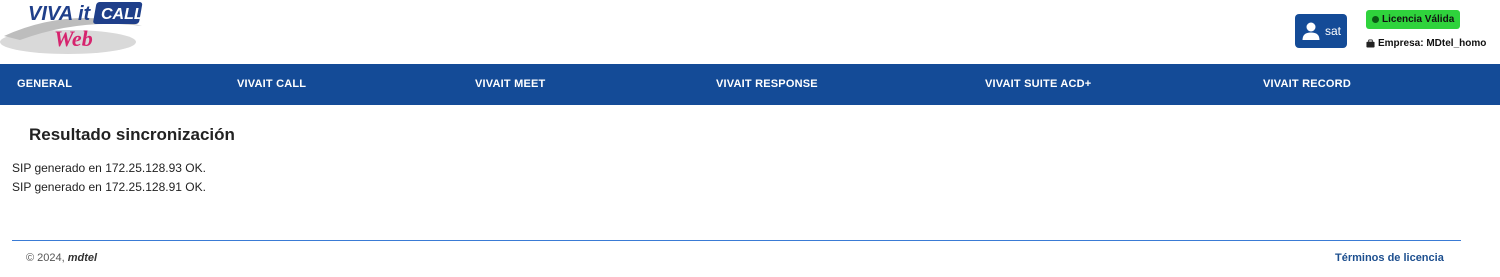  What do you see at coordinates (1375, 19) in the screenshot?
I see `status-dot-icon` at bounding box center [1375, 19].